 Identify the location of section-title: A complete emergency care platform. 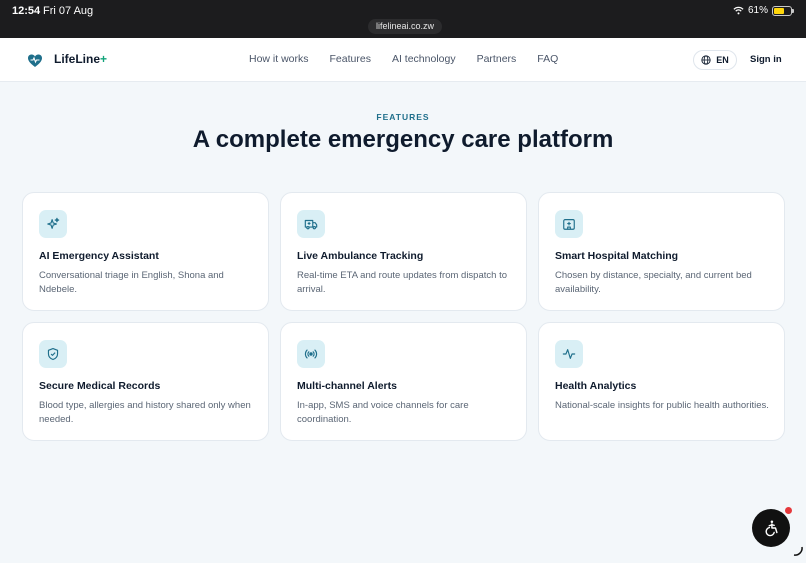
(403, 139).